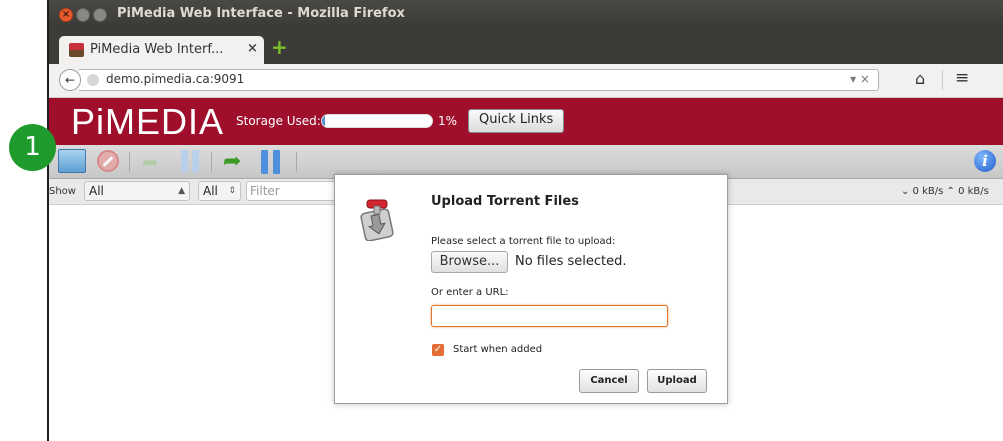 The image size is (1003, 441). Describe the element at coordinates (962, 78) in the screenshot. I see `hamburger-menu-icon: ≡` at that location.